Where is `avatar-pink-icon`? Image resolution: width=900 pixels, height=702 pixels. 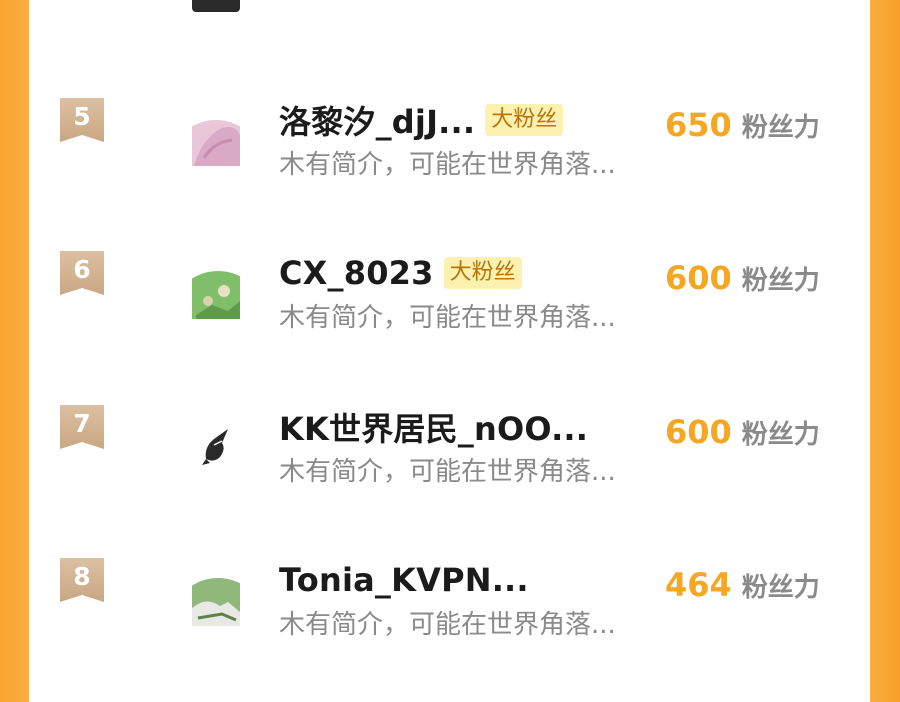 avatar-pink-icon is located at coordinates (216, 146).